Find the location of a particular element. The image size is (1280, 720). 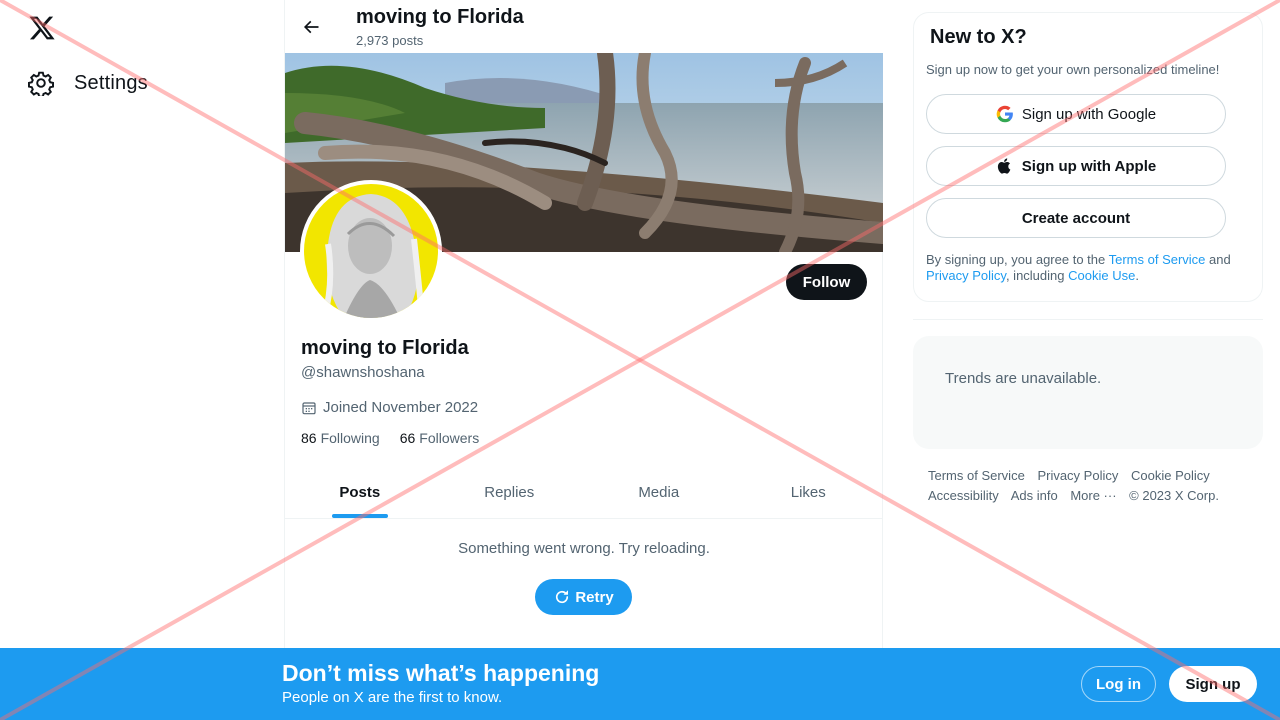

footer-cookie-link: Cookie Policy is located at coordinates (1170, 475).